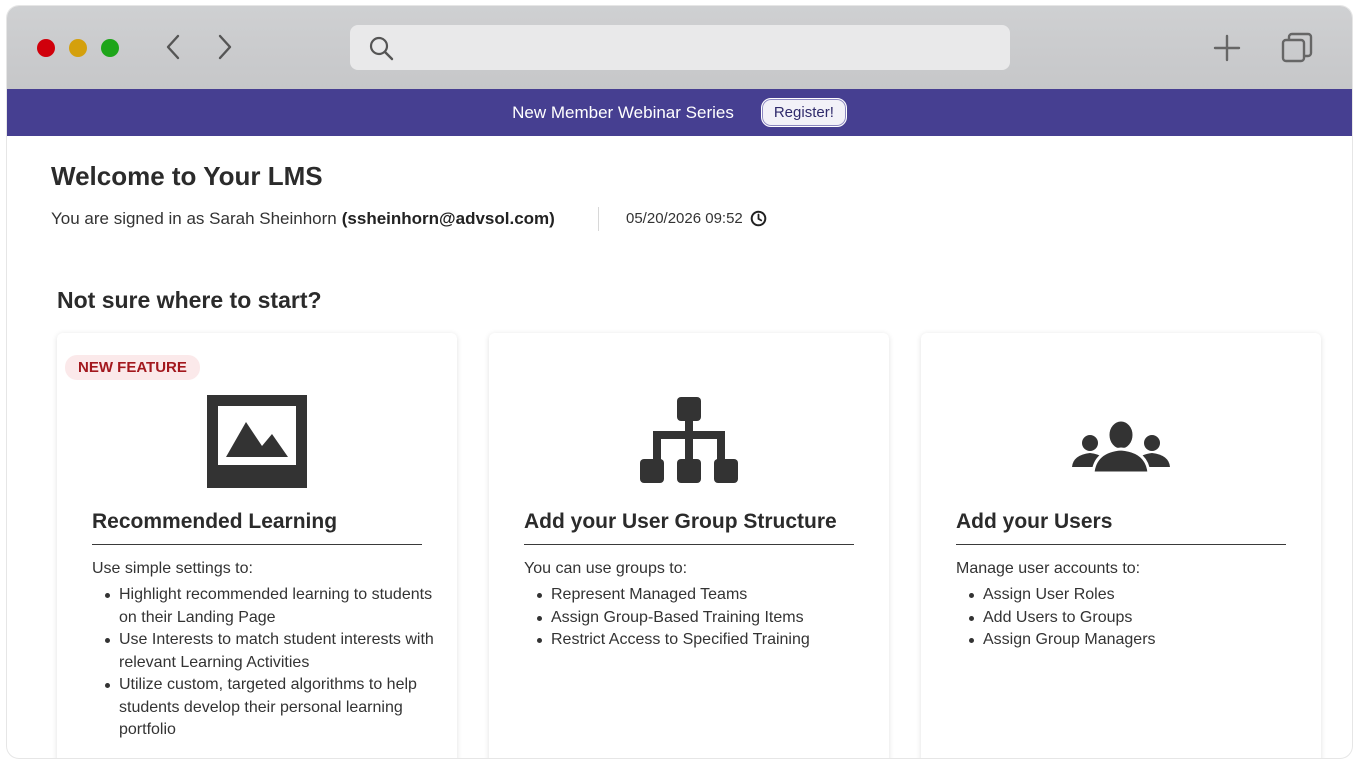 The height and width of the screenshot is (763, 1357). I want to click on list-item: Assign Group Managers, so click(1141, 640).